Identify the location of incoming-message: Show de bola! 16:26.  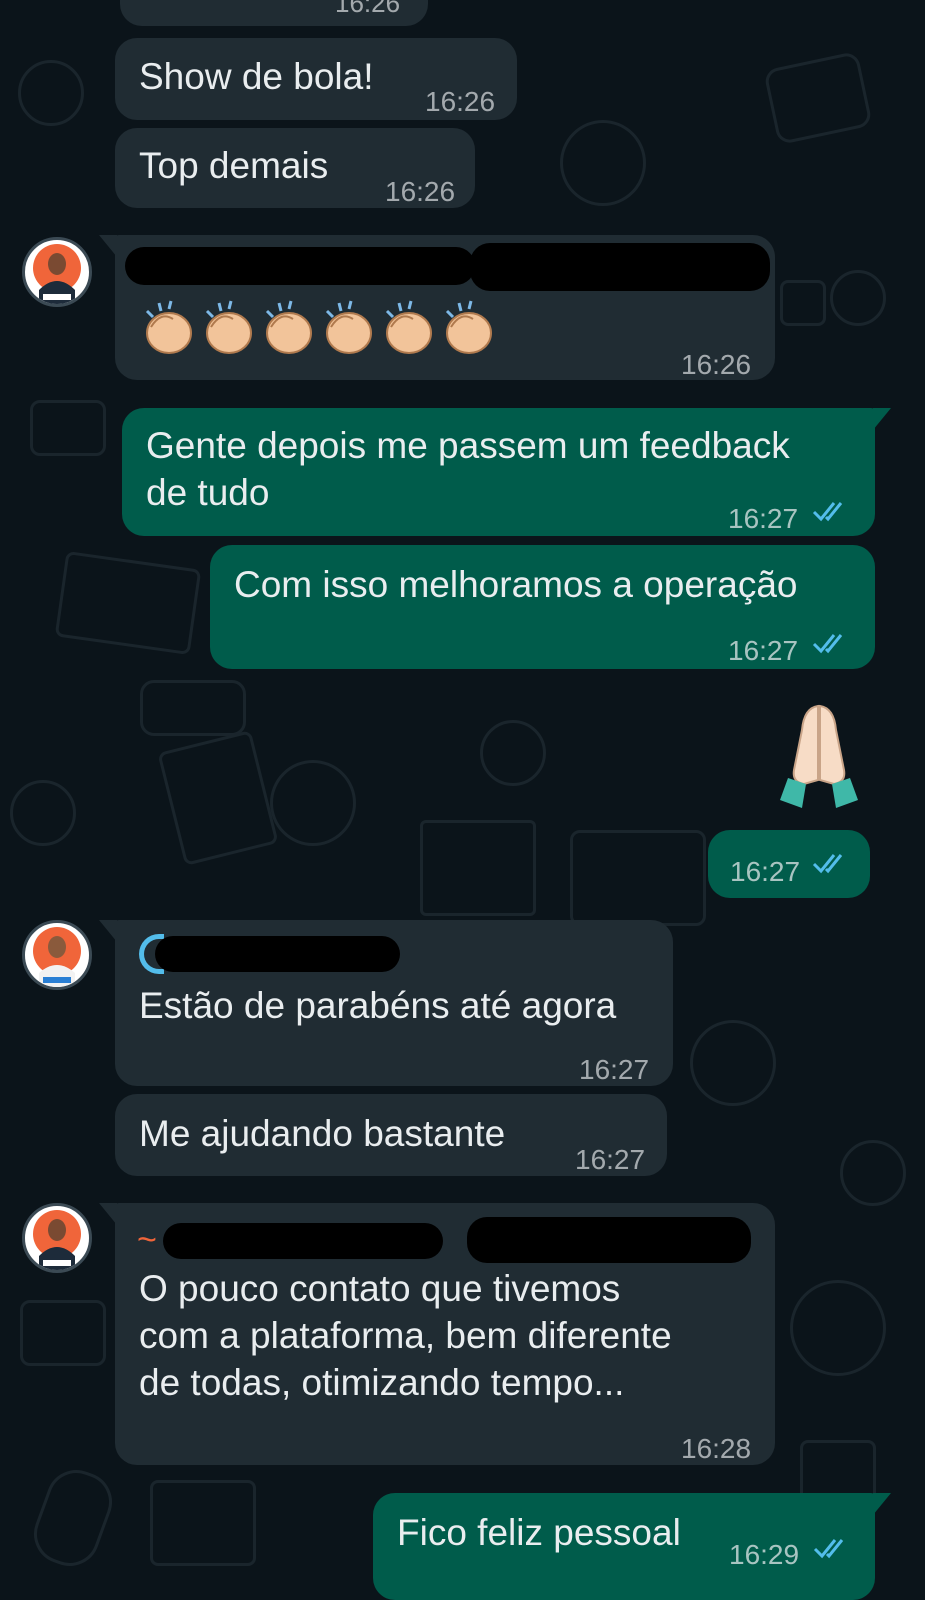
(316, 79).